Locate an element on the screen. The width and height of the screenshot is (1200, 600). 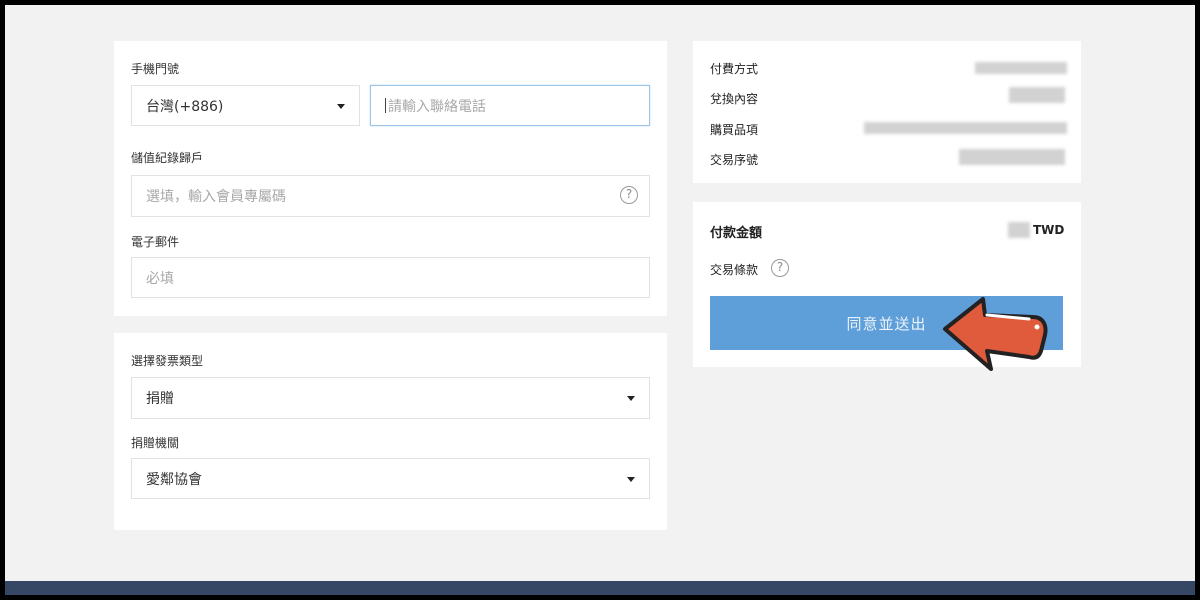
redacted-amount is located at coordinates (1019, 230).